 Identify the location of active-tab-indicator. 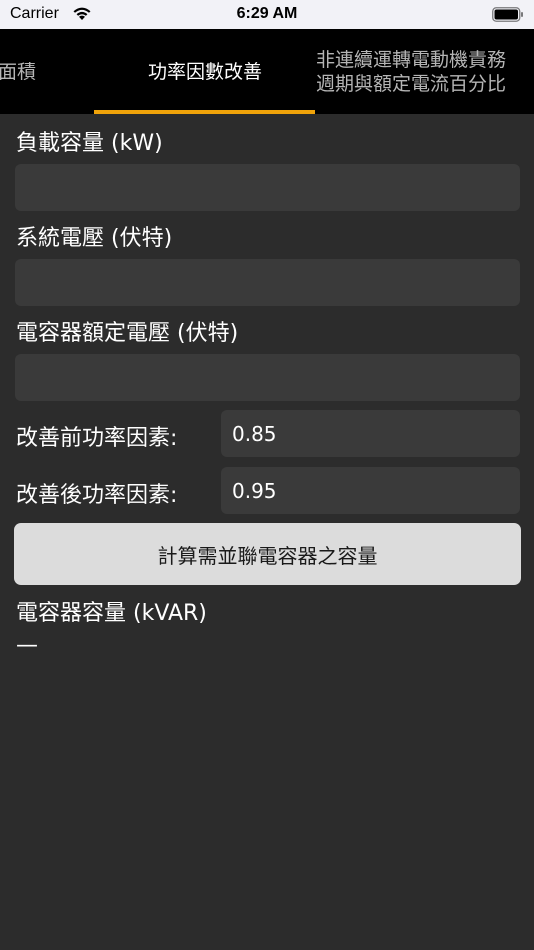
(204, 112).